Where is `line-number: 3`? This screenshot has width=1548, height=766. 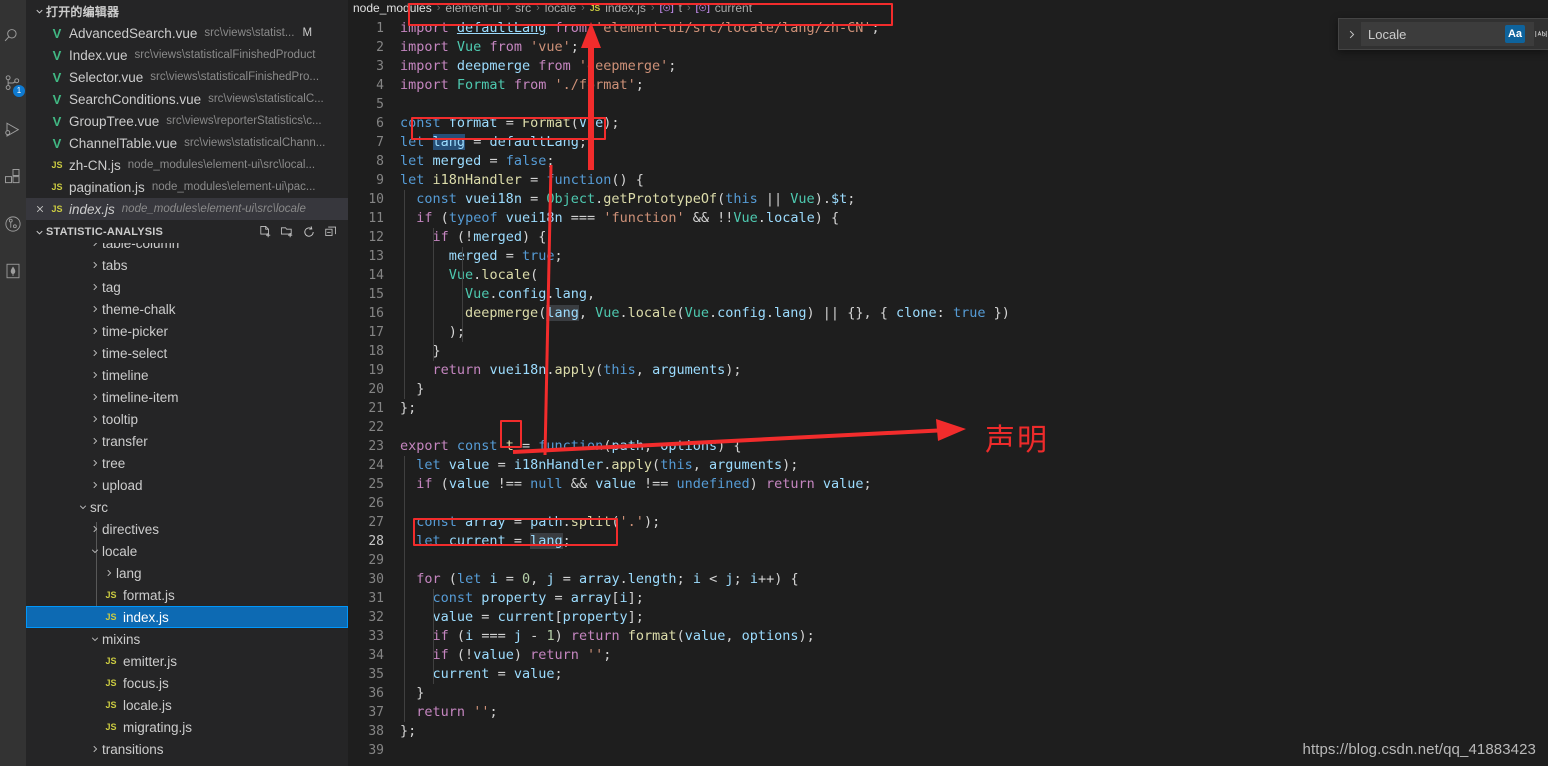 line-number: 3 is located at coordinates (380, 66).